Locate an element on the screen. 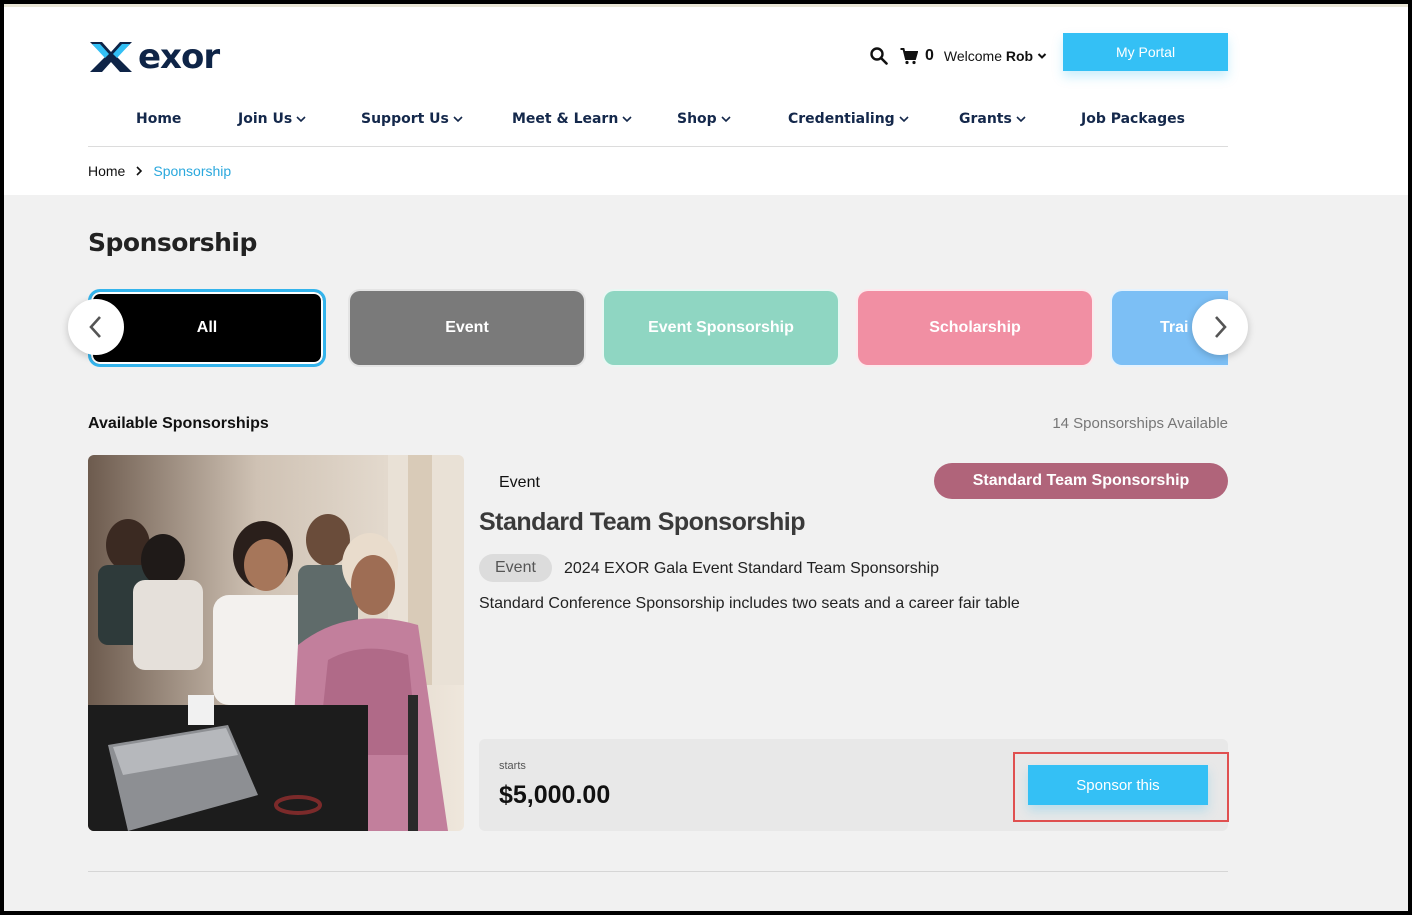 The image size is (1412, 915). nav-item-grants: Grants is located at coordinates (992, 119).